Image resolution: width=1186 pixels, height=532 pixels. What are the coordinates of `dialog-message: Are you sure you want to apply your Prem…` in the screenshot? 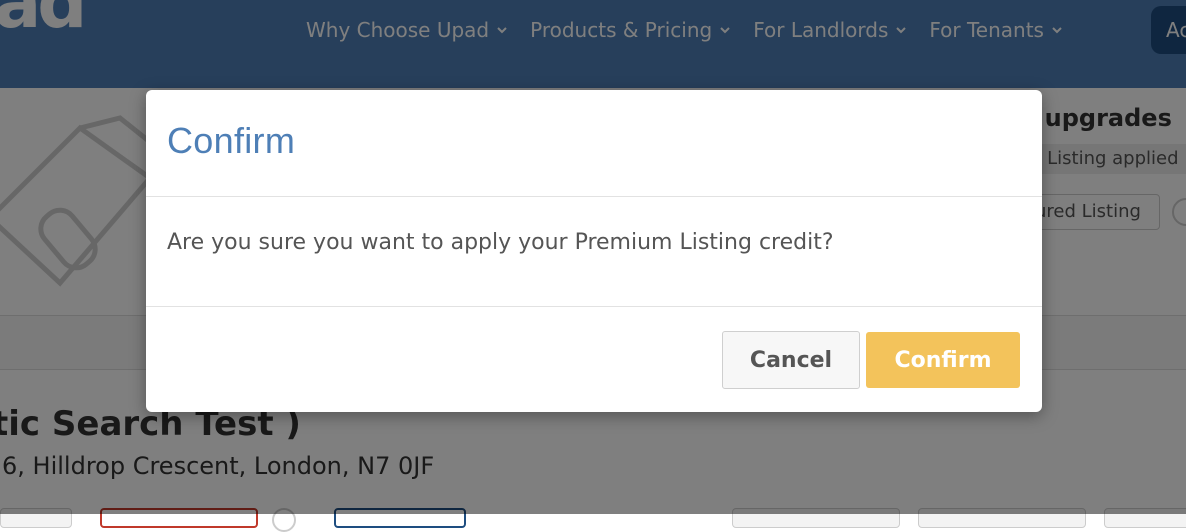 It's located at (500, 242).